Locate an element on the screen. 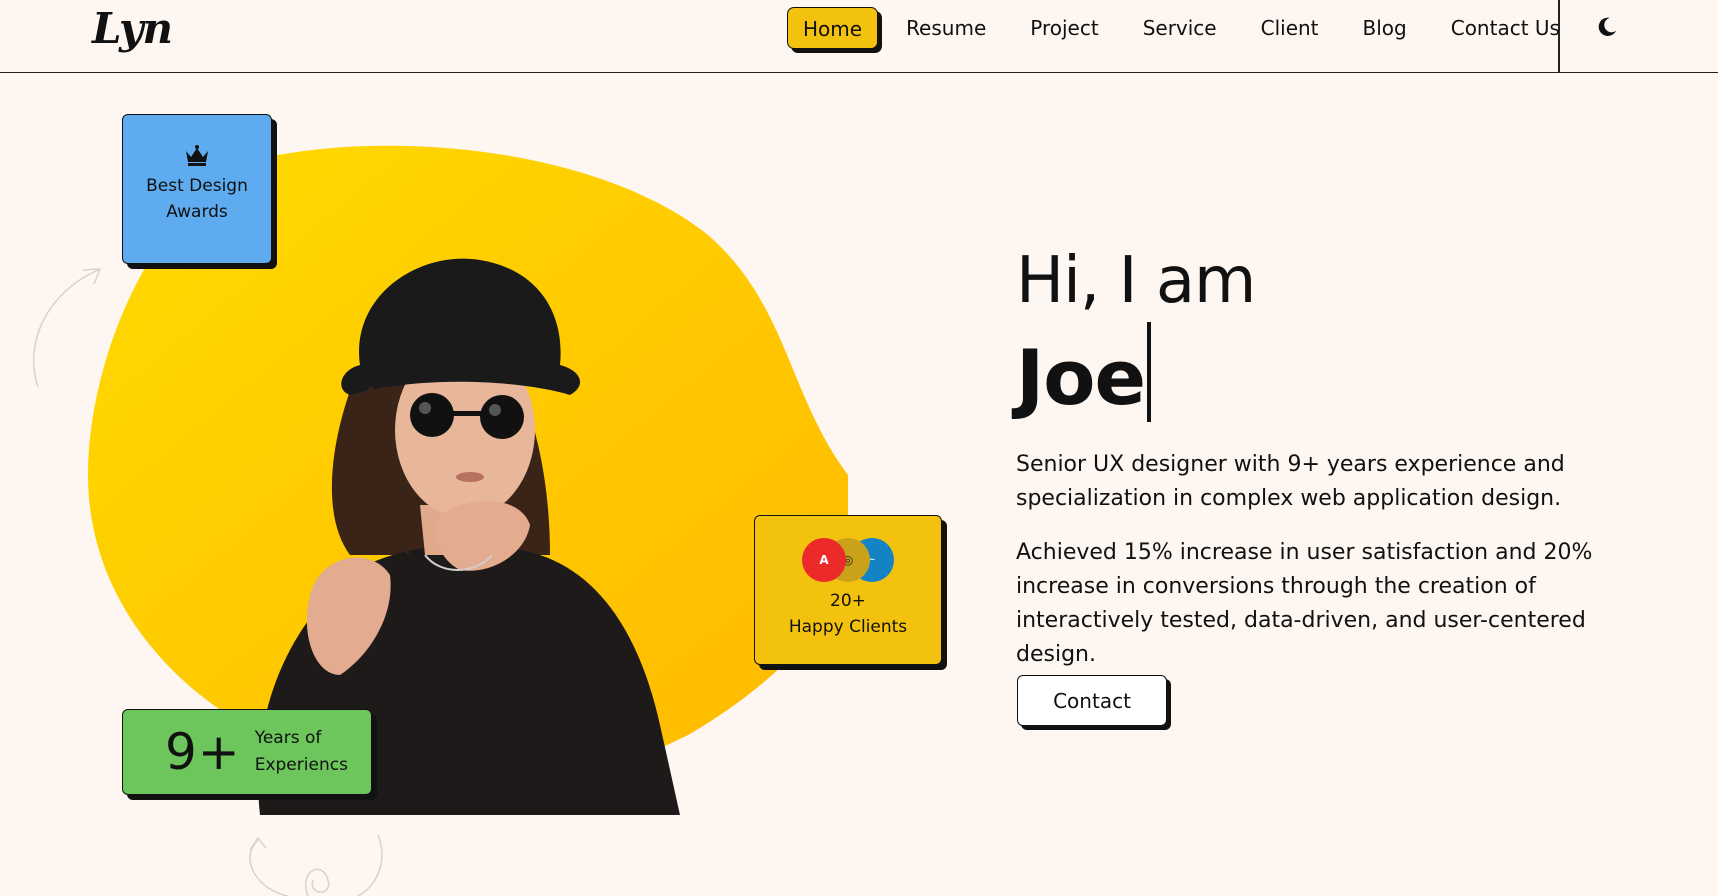 This screenshot has height=896, width=1718. contact-button: Contact is located at coordinates (1092, 700).